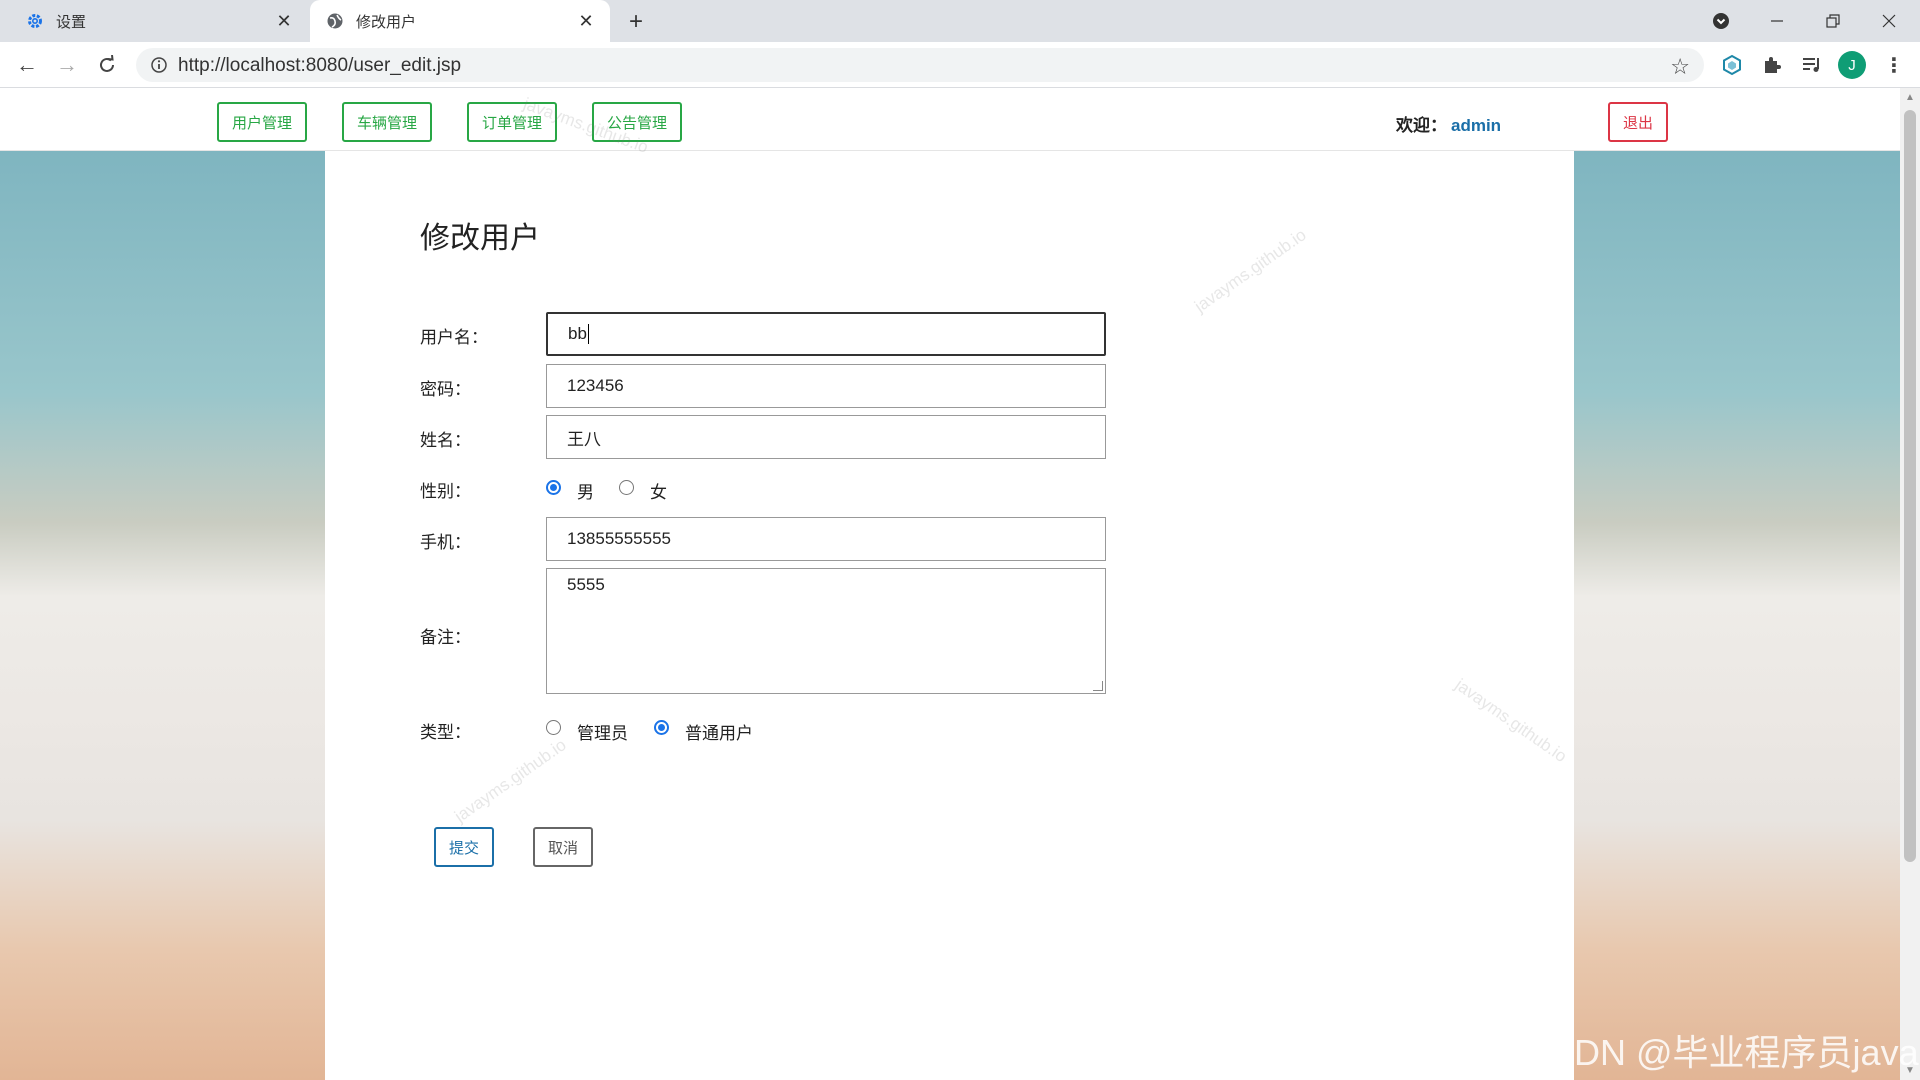  Describe the element at coordinates (1894, 65) in the screenshot. I see `more-menu-icon: ⋮` at that location.